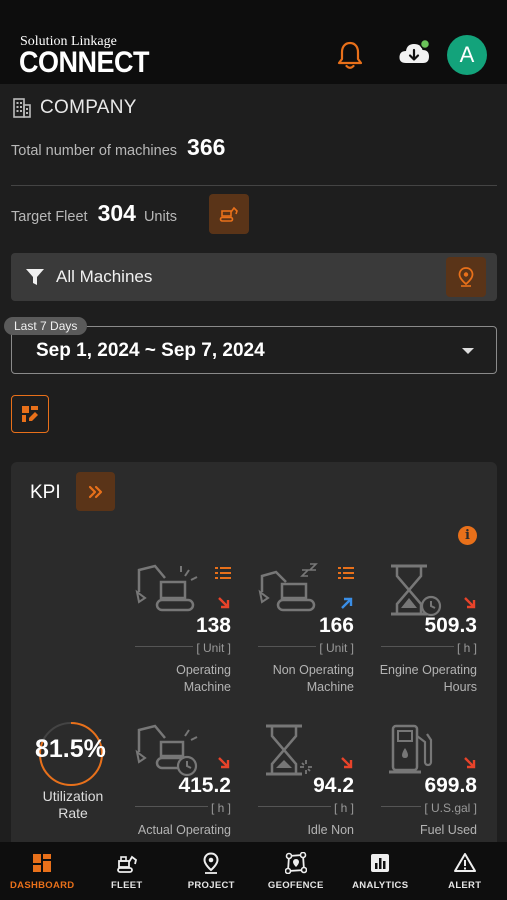 Image resolution: width=507 pixels, height=900 pixels. Describe the element at coordinates (450, 625) in the screenshot. I see `engine-operating-hours-value: 509.3` at that location.